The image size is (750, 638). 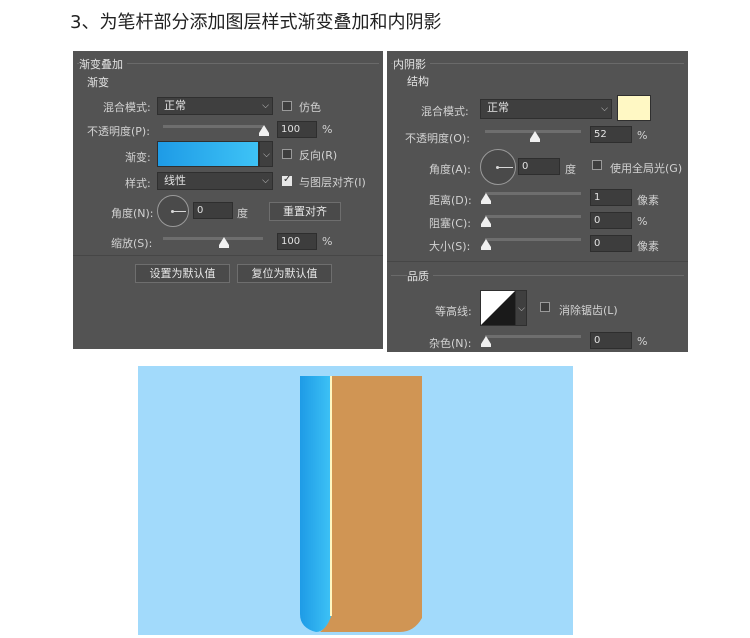 I want to click on reset-to-default-button: 复位为默认值, so click(x=284, y=273).